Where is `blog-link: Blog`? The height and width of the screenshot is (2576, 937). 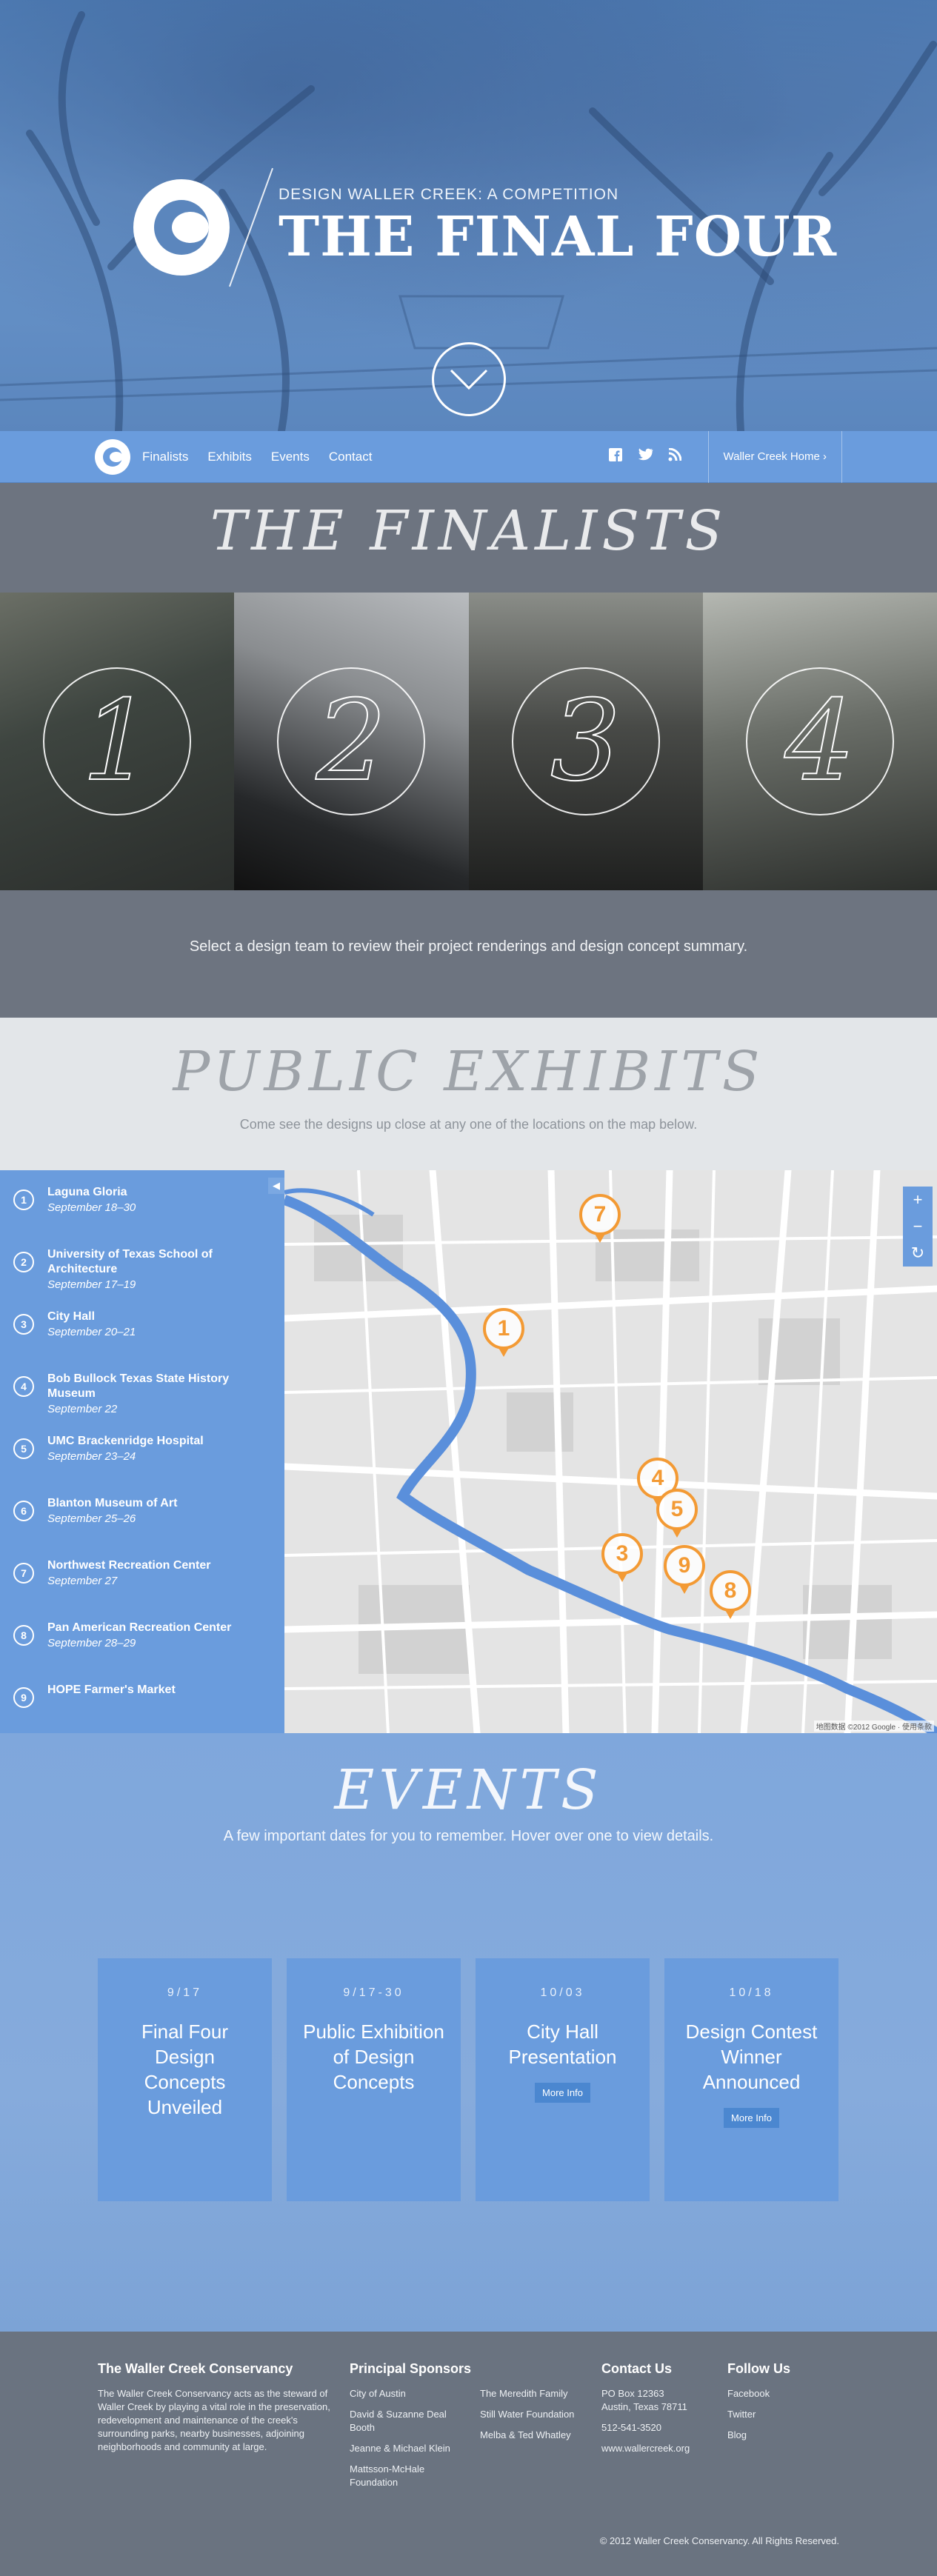 blog-link: Blog is located at coordinates (759, 2435).